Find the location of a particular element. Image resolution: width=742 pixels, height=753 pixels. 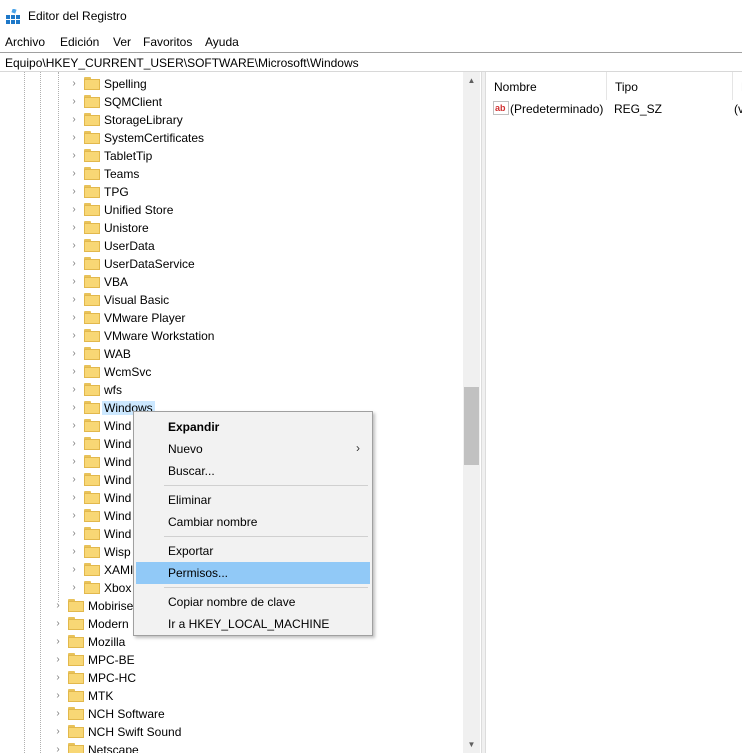

tree-item: › SQMClient is located at coordinates (231, 102).